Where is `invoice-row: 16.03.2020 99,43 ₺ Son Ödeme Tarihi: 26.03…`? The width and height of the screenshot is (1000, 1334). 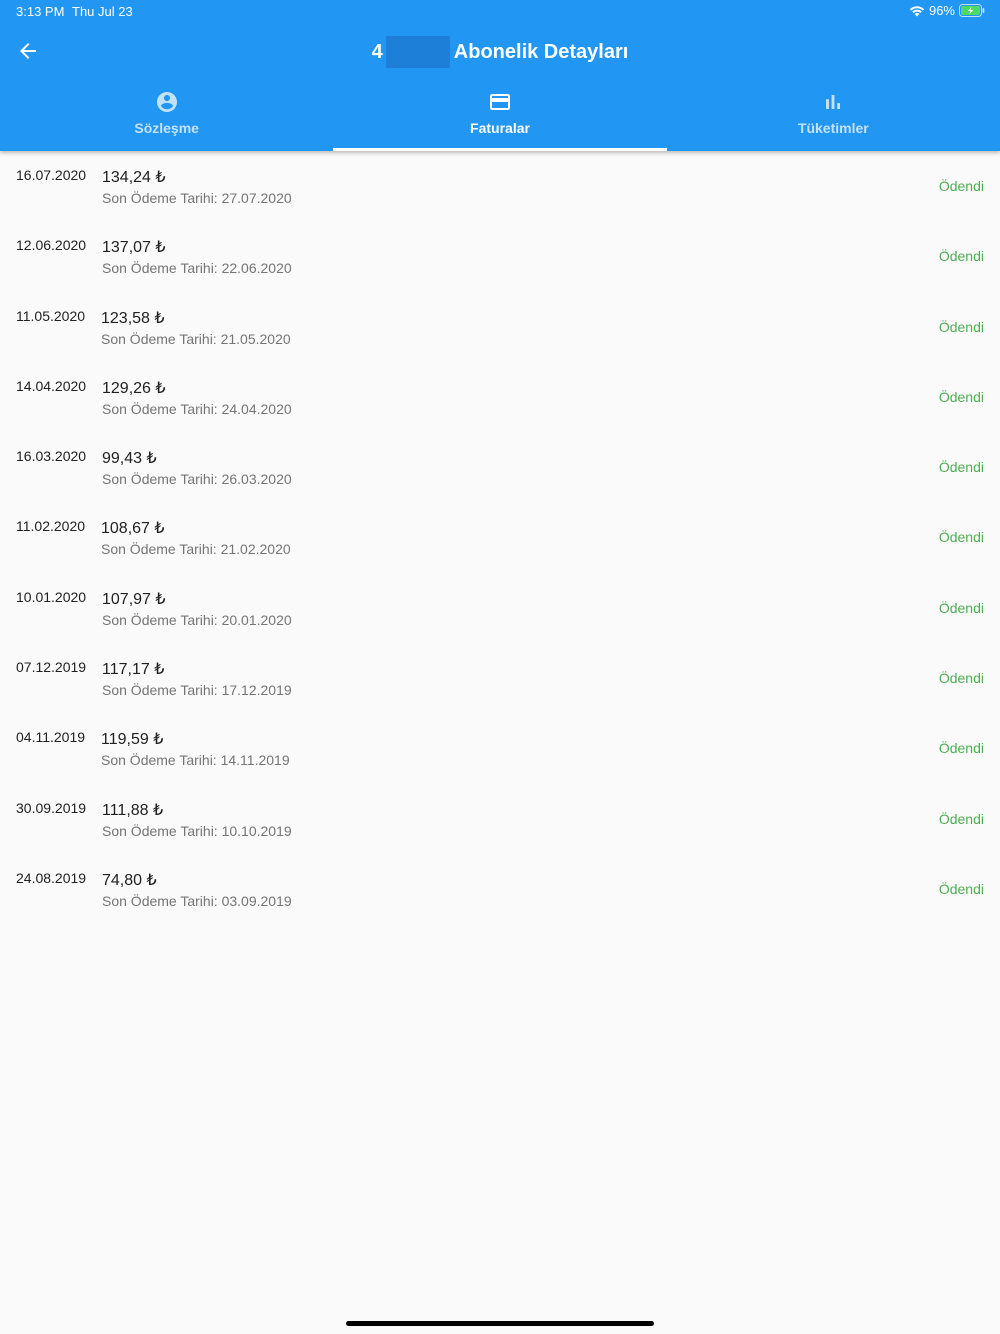
invoice-row: 16.03.2020 99,43 ₺ Son Ödeme Tarihi: 26.03… is located at coordinates (500, 467).